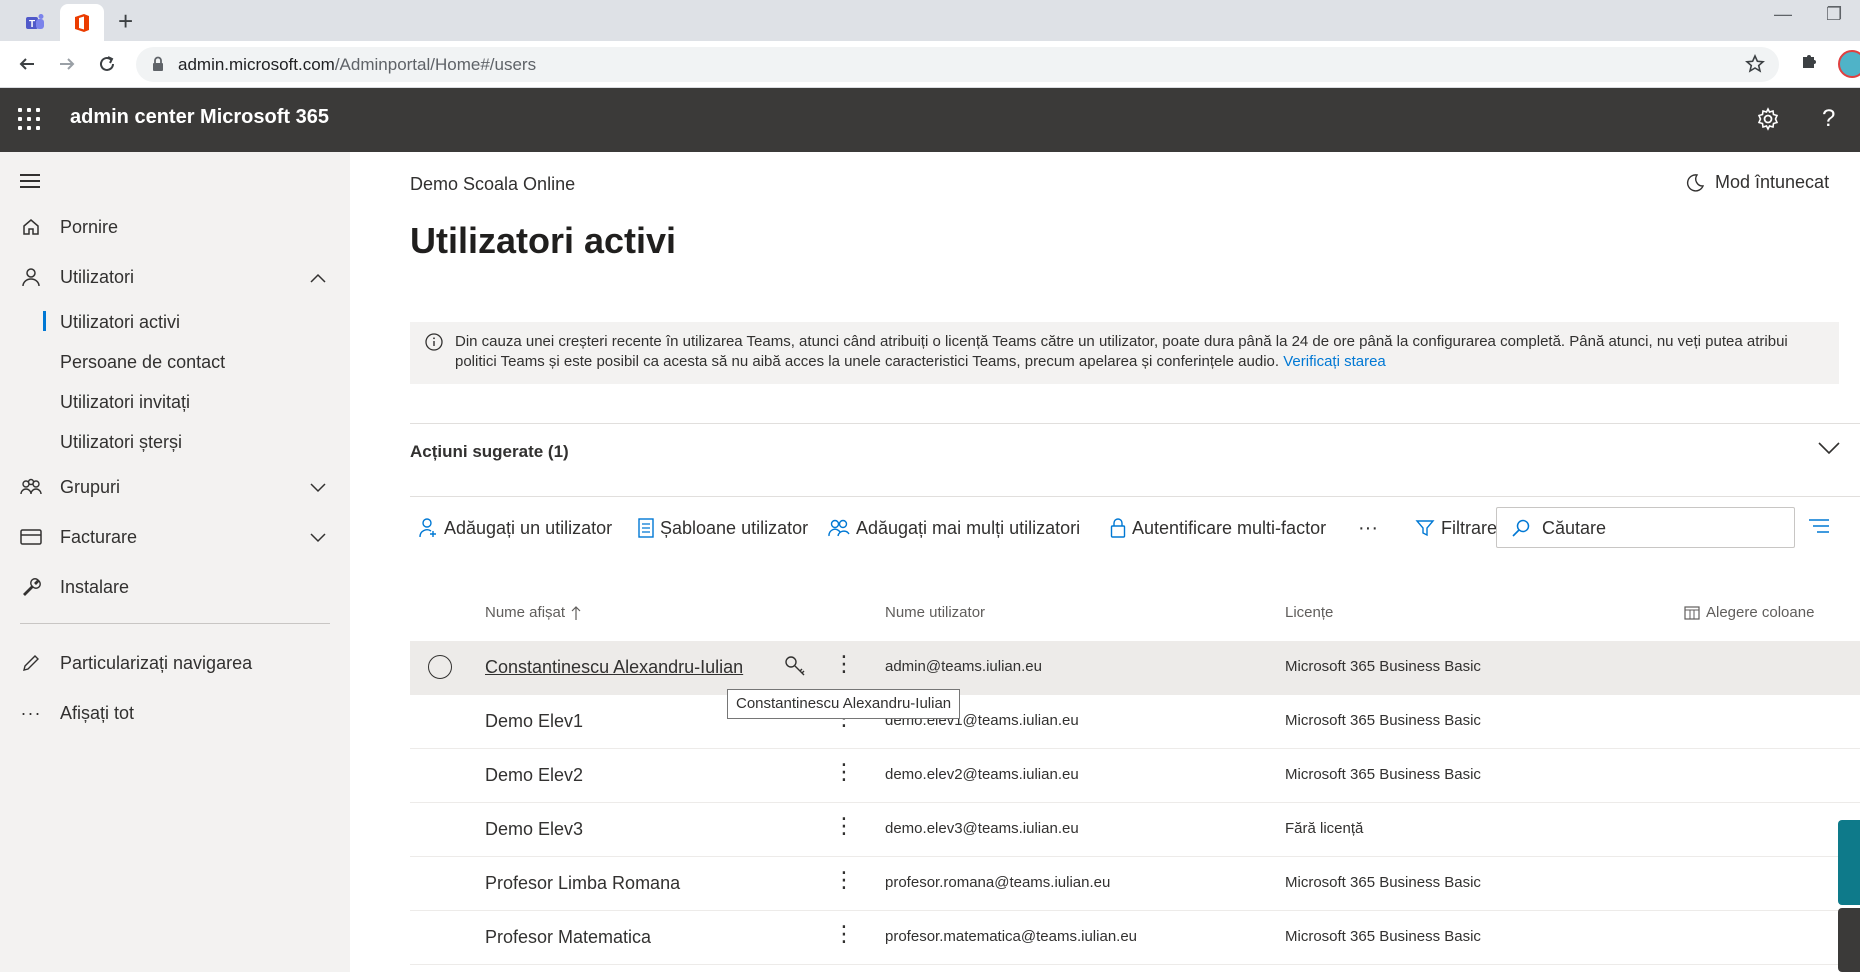 The image size is (1860, 972). I want to click on sidebar-item-billing: Facturare, so click(175, 537).